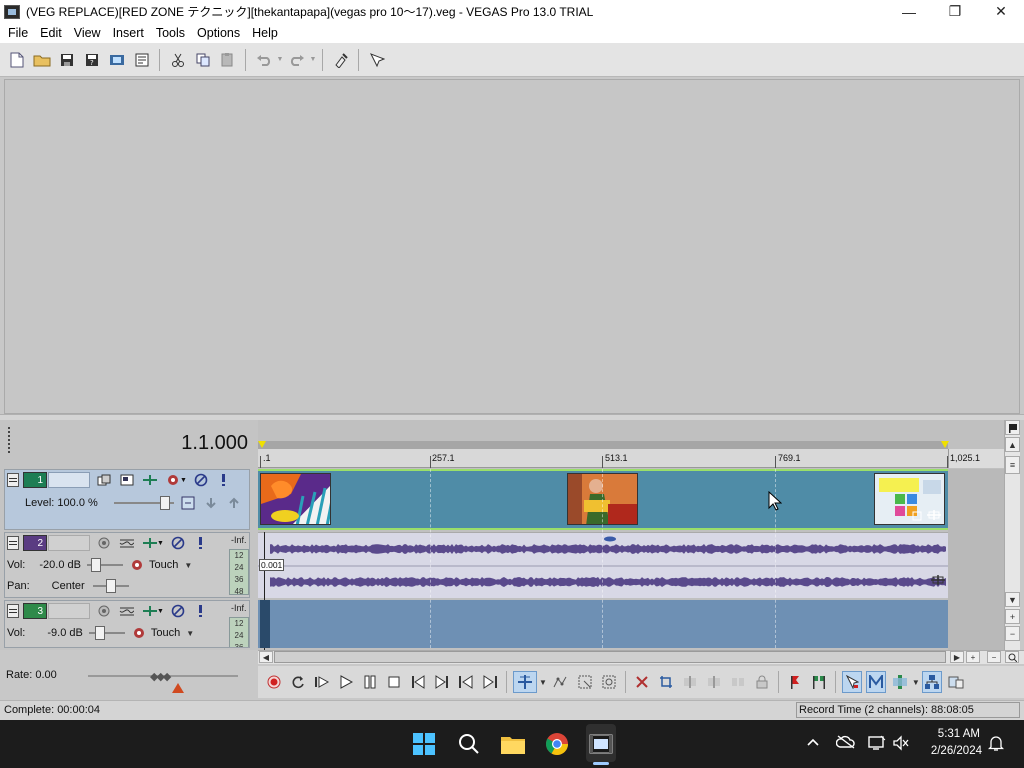 The height and width of the screenshot is (768, 1024). Describe the element at coordinates (143, 503) in the screenshot. I see `level-slider` at that location.